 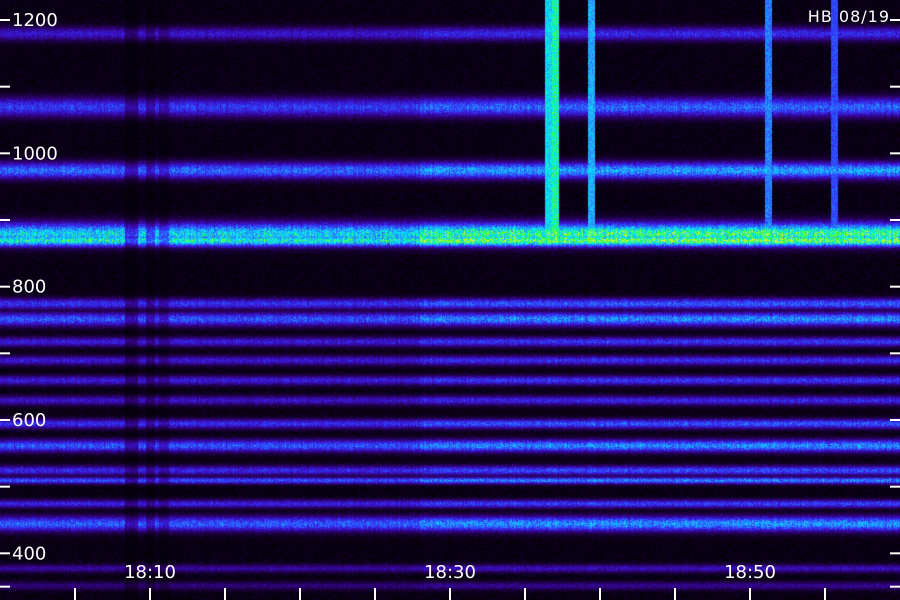 What do you see at coordinates (750, 572) in the screenshot?
I see `x-tick-label: 18:50` at bounding box center [750, 572].